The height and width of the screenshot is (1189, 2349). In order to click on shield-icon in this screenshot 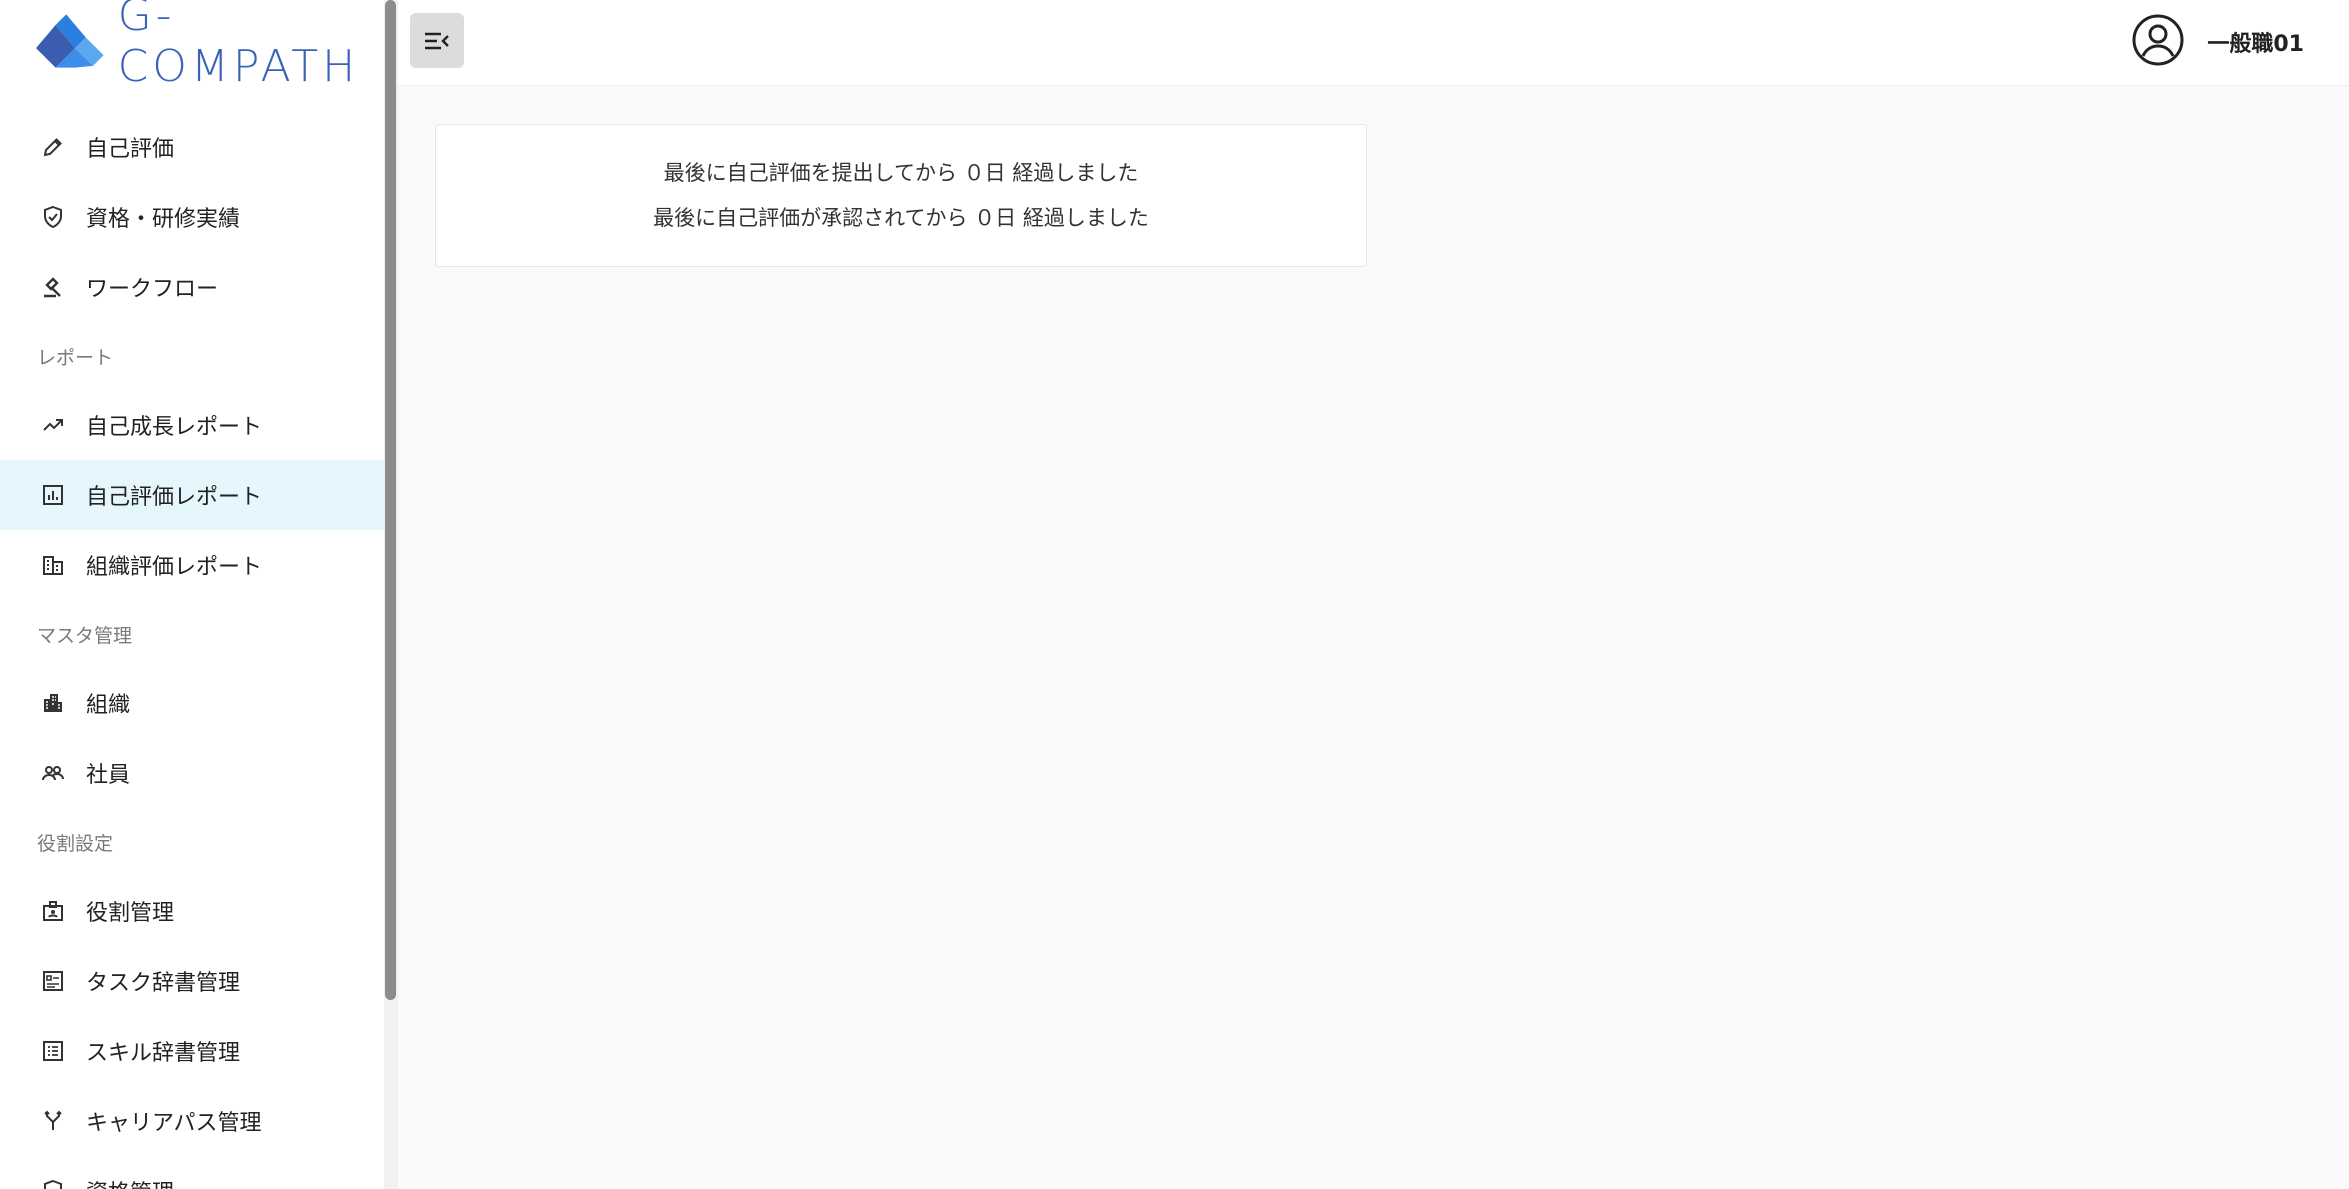, I will do `click(53, 1183)`.